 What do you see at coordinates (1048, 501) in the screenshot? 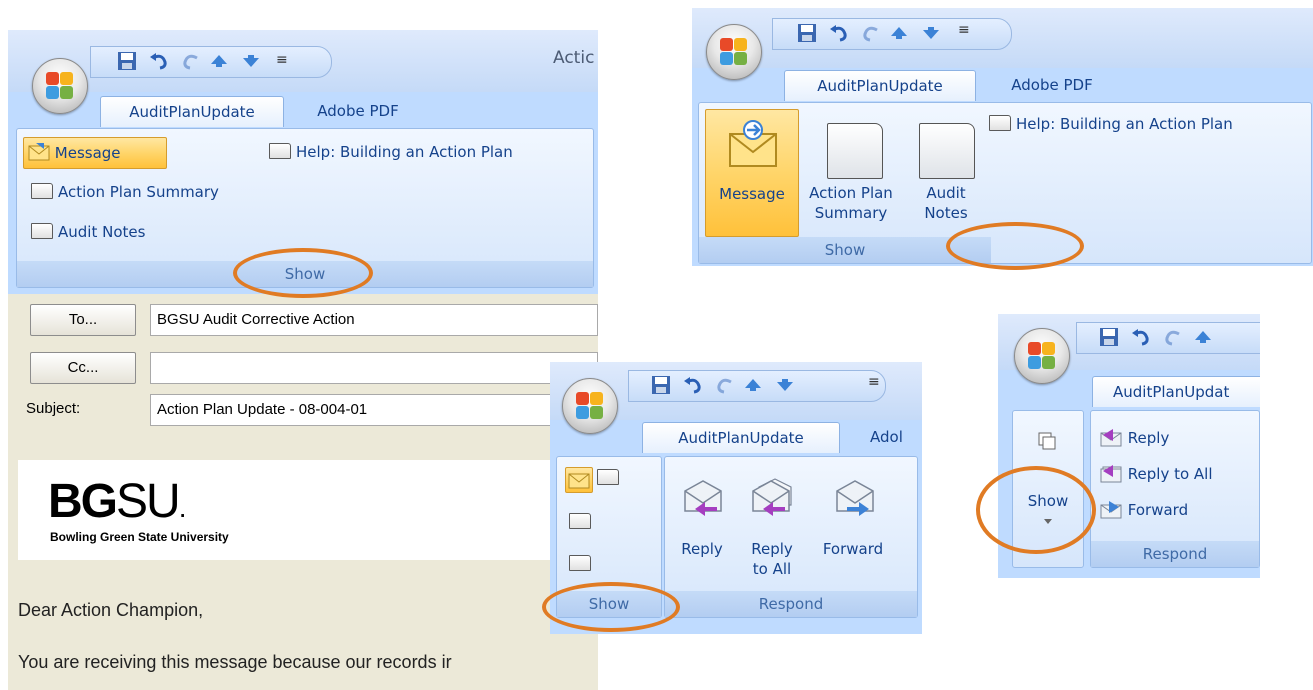
I see `show-button-label: Show` at bounding box center [1048, 501].